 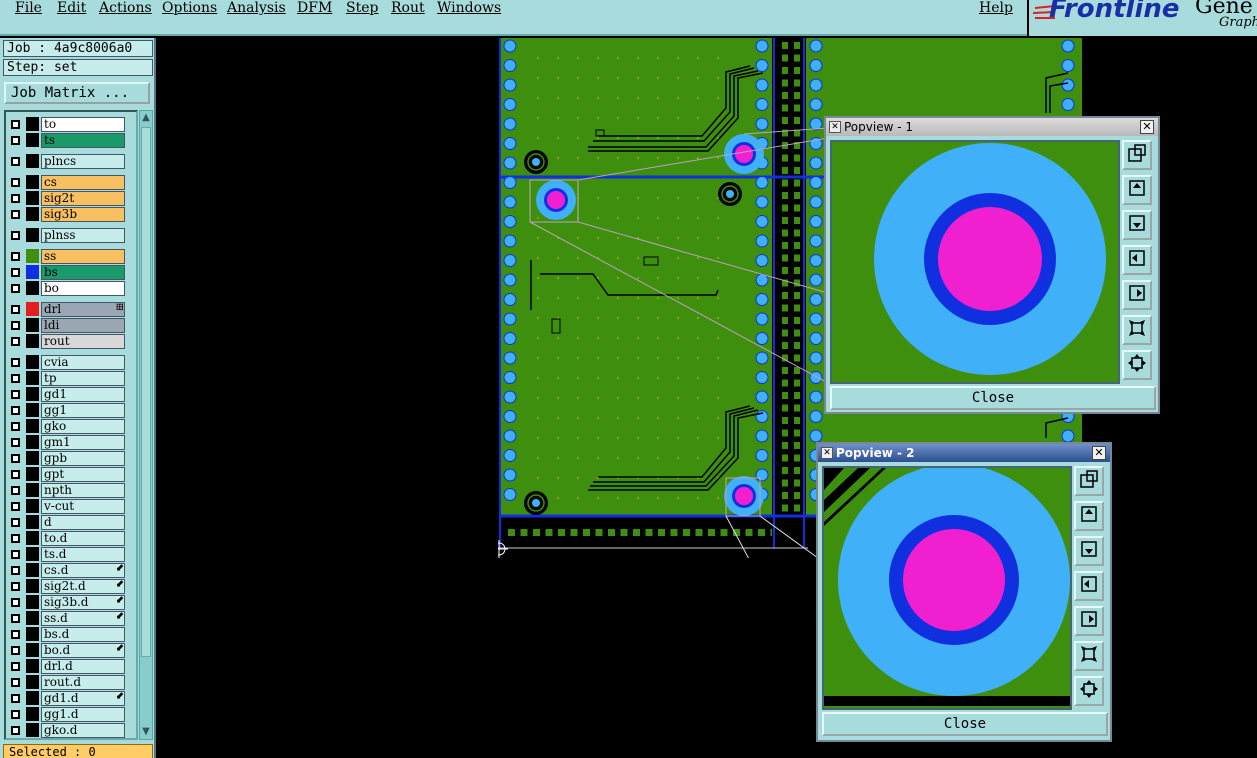 What do you see at coordinates (1099, 453) in the screenshot?
I see `popview-2-close-icon: ✕` at bounding box center [1099, 453].